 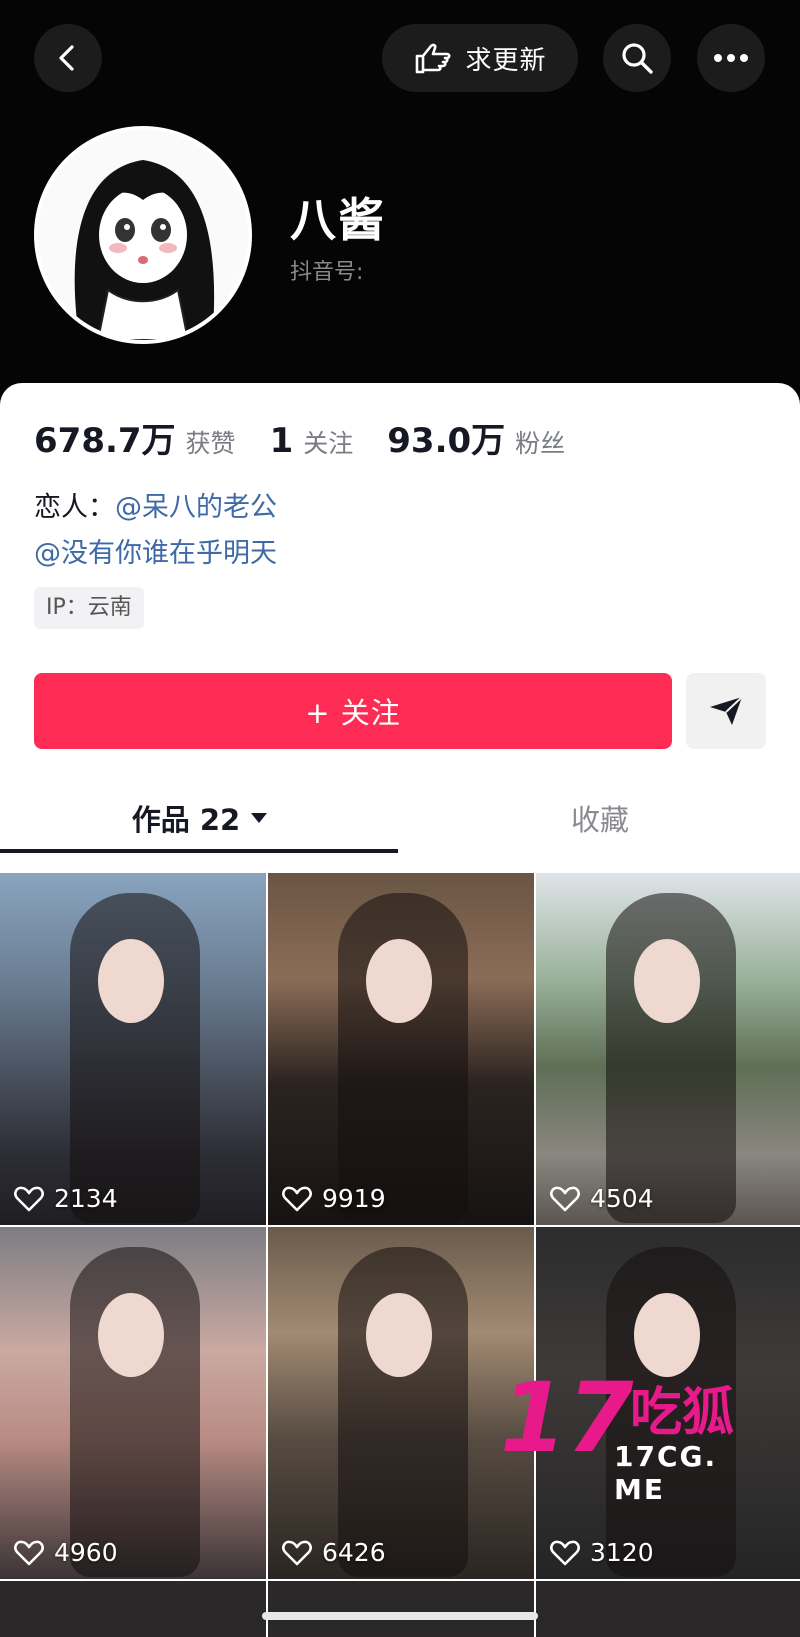 What do you see at coordinates (328, 442) in the screenshot?
I see `following-label: 关注` at bounding box center [328, 442].